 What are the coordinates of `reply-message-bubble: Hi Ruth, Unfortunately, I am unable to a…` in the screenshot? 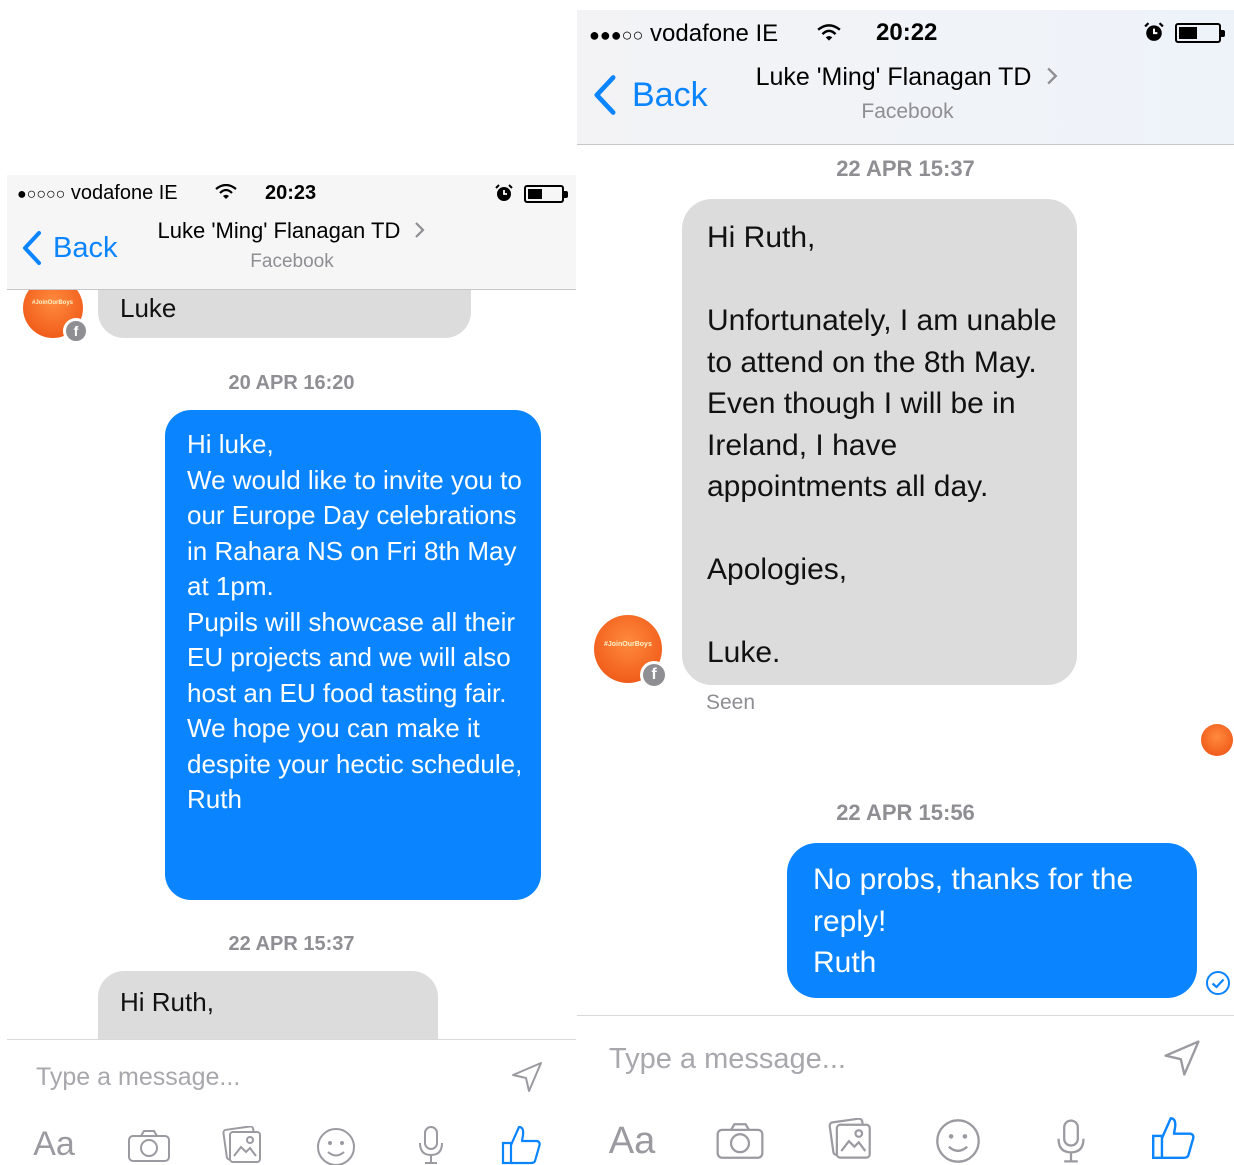 It's located at (879, 442).